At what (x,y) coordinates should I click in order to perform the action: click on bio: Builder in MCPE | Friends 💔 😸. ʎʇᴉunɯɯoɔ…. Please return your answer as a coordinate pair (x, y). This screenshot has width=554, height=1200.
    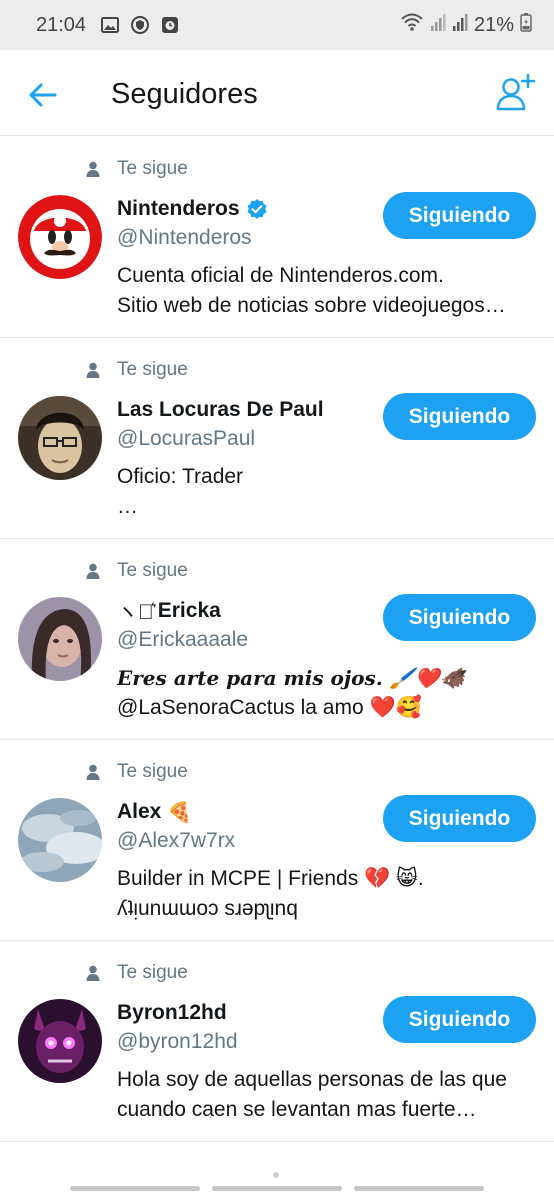
    Looking at the image, I should click on (329, 894).